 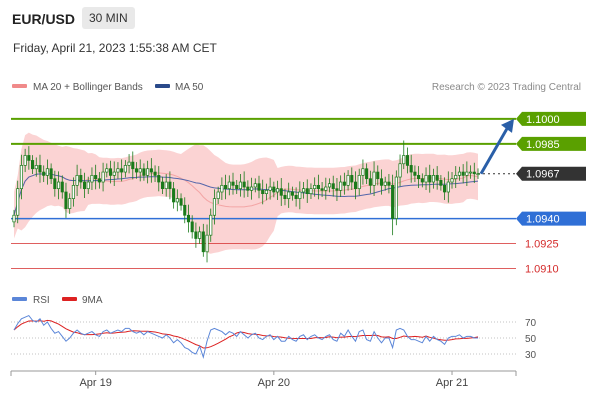 I want to click on time-tick-label: Apr 20, so click(x=274, y=383).